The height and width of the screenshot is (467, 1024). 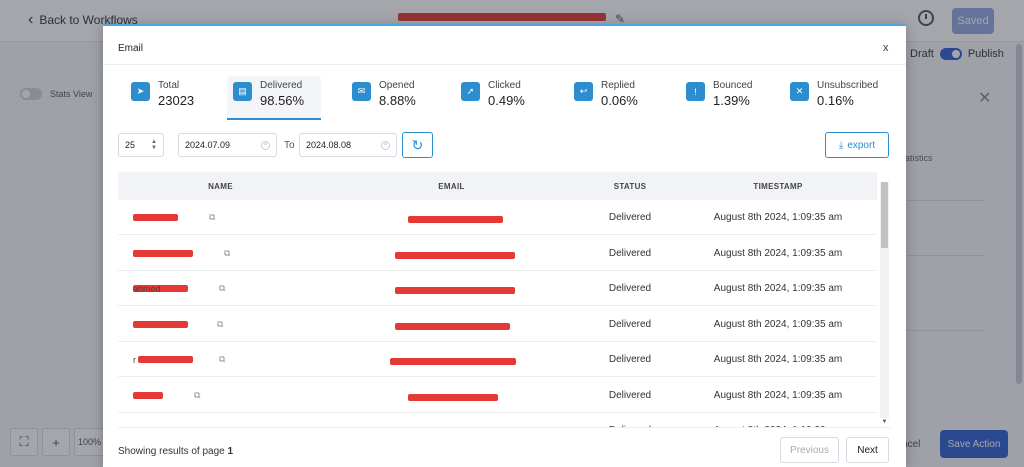 I want to click on page-size-value: 25, so click(x=130, y=145).